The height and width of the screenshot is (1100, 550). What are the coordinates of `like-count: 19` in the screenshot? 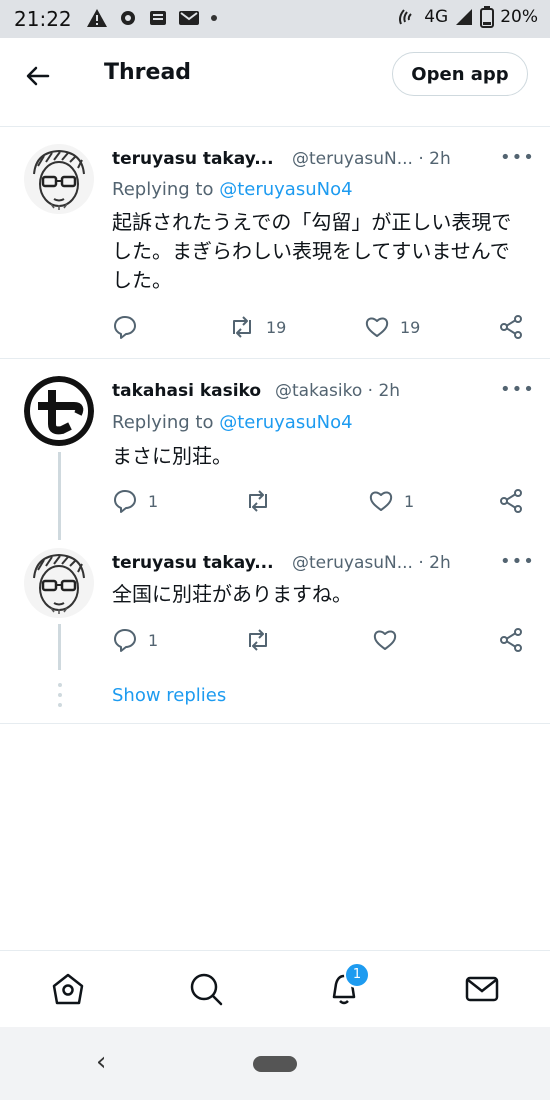 It's located at (410, 327).